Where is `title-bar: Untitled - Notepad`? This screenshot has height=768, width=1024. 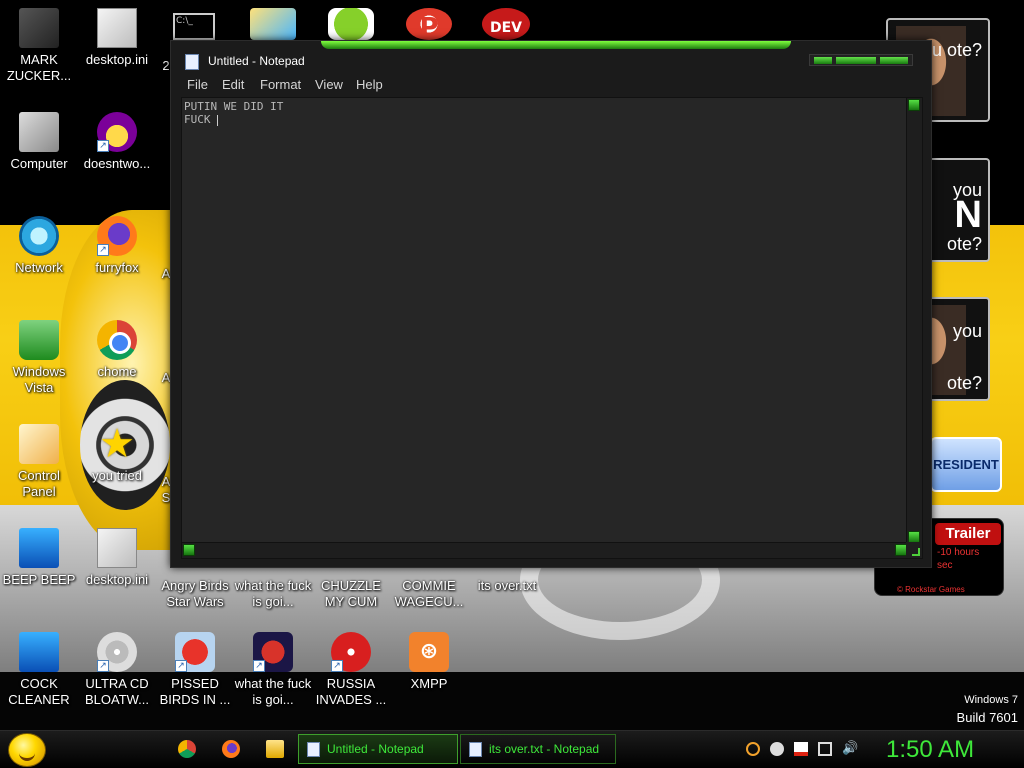 title-bar: Untitled - Notepad is located at coordinates (551, 62).